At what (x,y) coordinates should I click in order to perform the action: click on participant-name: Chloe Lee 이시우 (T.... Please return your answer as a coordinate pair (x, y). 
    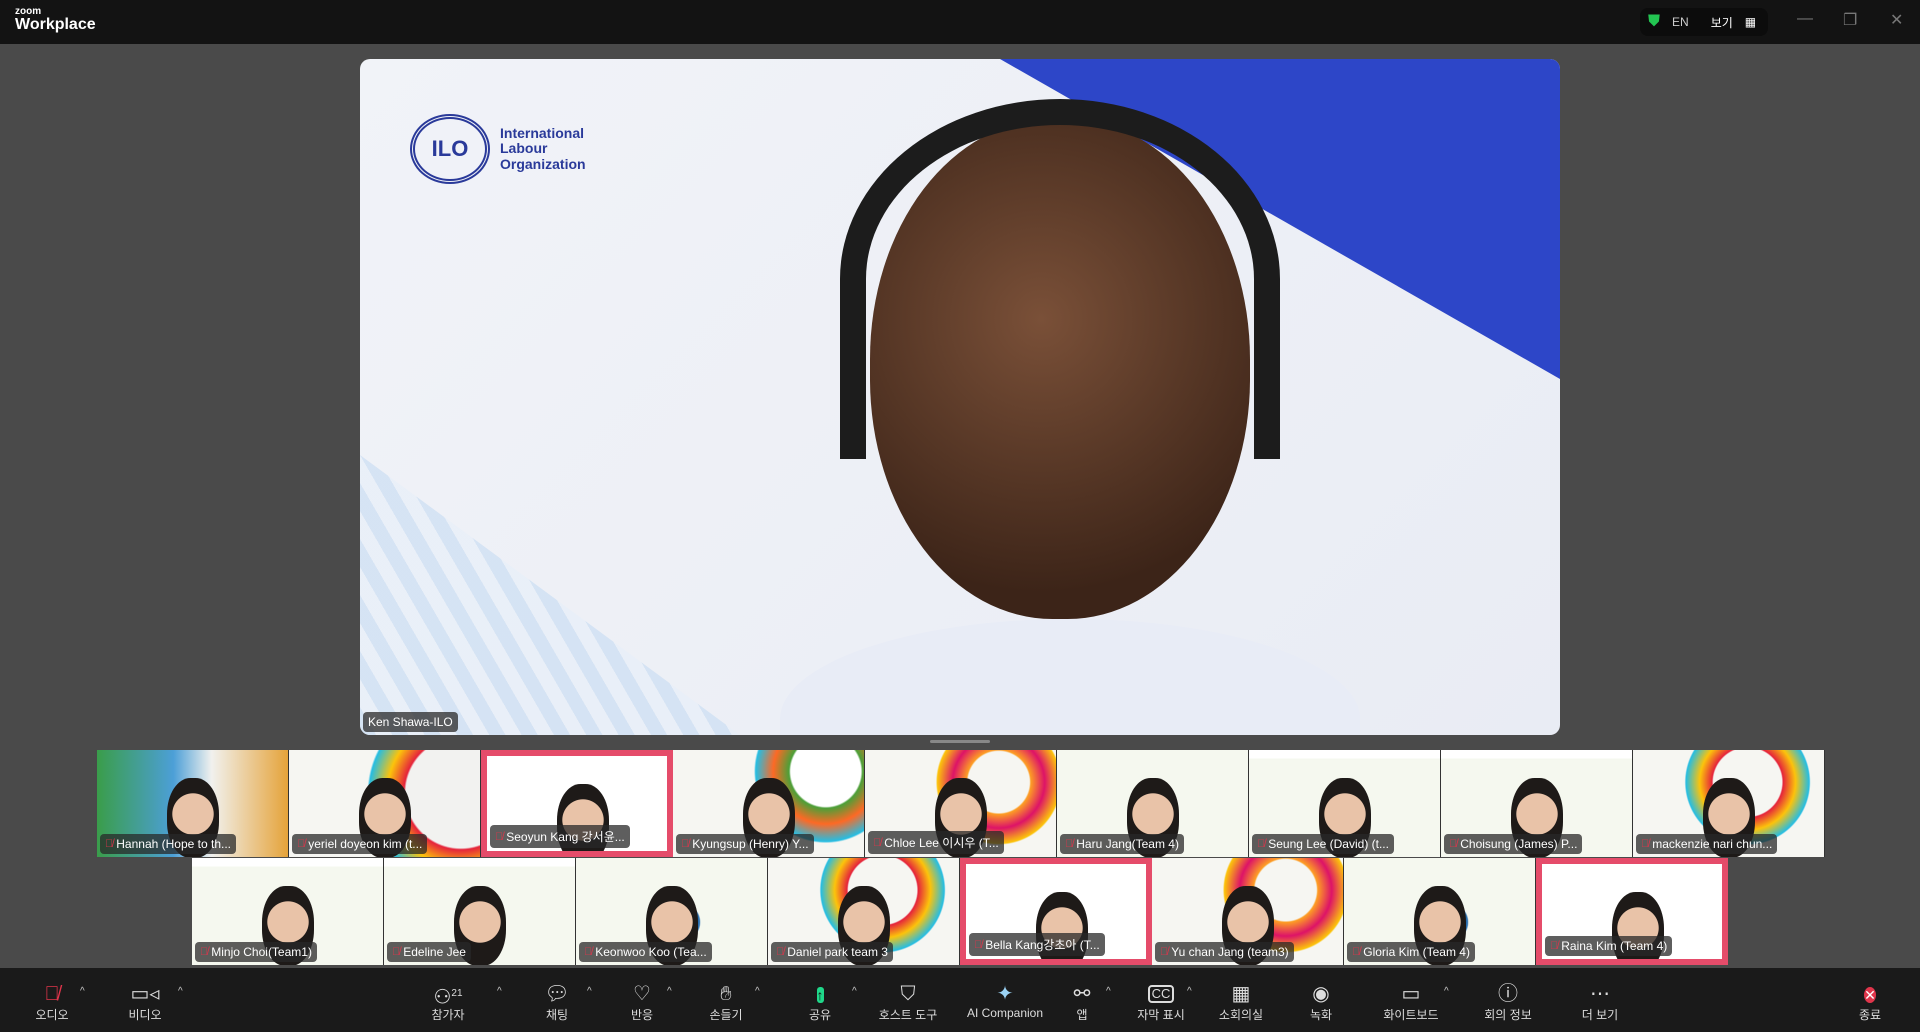
    Looking at the image, I should click on (941, 843).